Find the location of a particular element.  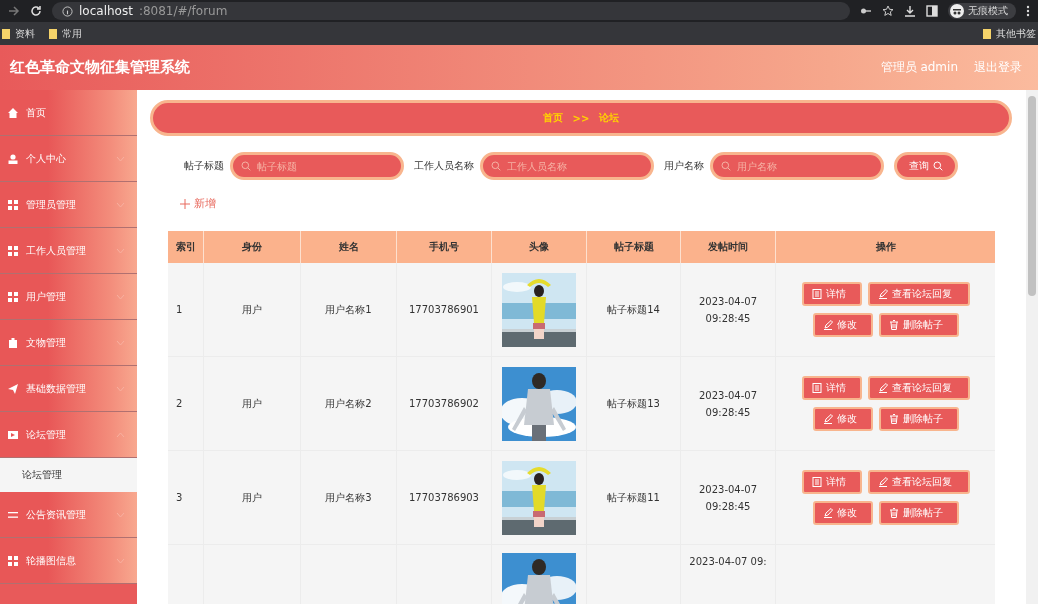

bookmark: 常用 is located at coordinates (65, 33).